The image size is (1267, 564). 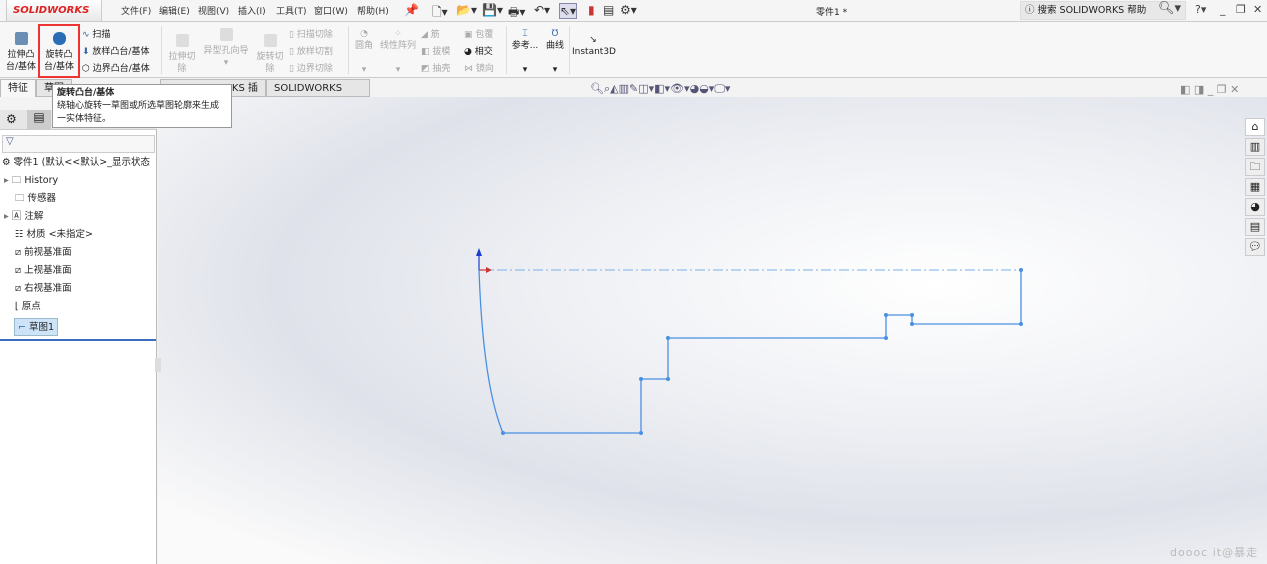 What do you see at coordinates (318, 95) in the screenshot?
I see `tab-mbd: SOLIDWORKS MBD` at bounding box center [318, 95].